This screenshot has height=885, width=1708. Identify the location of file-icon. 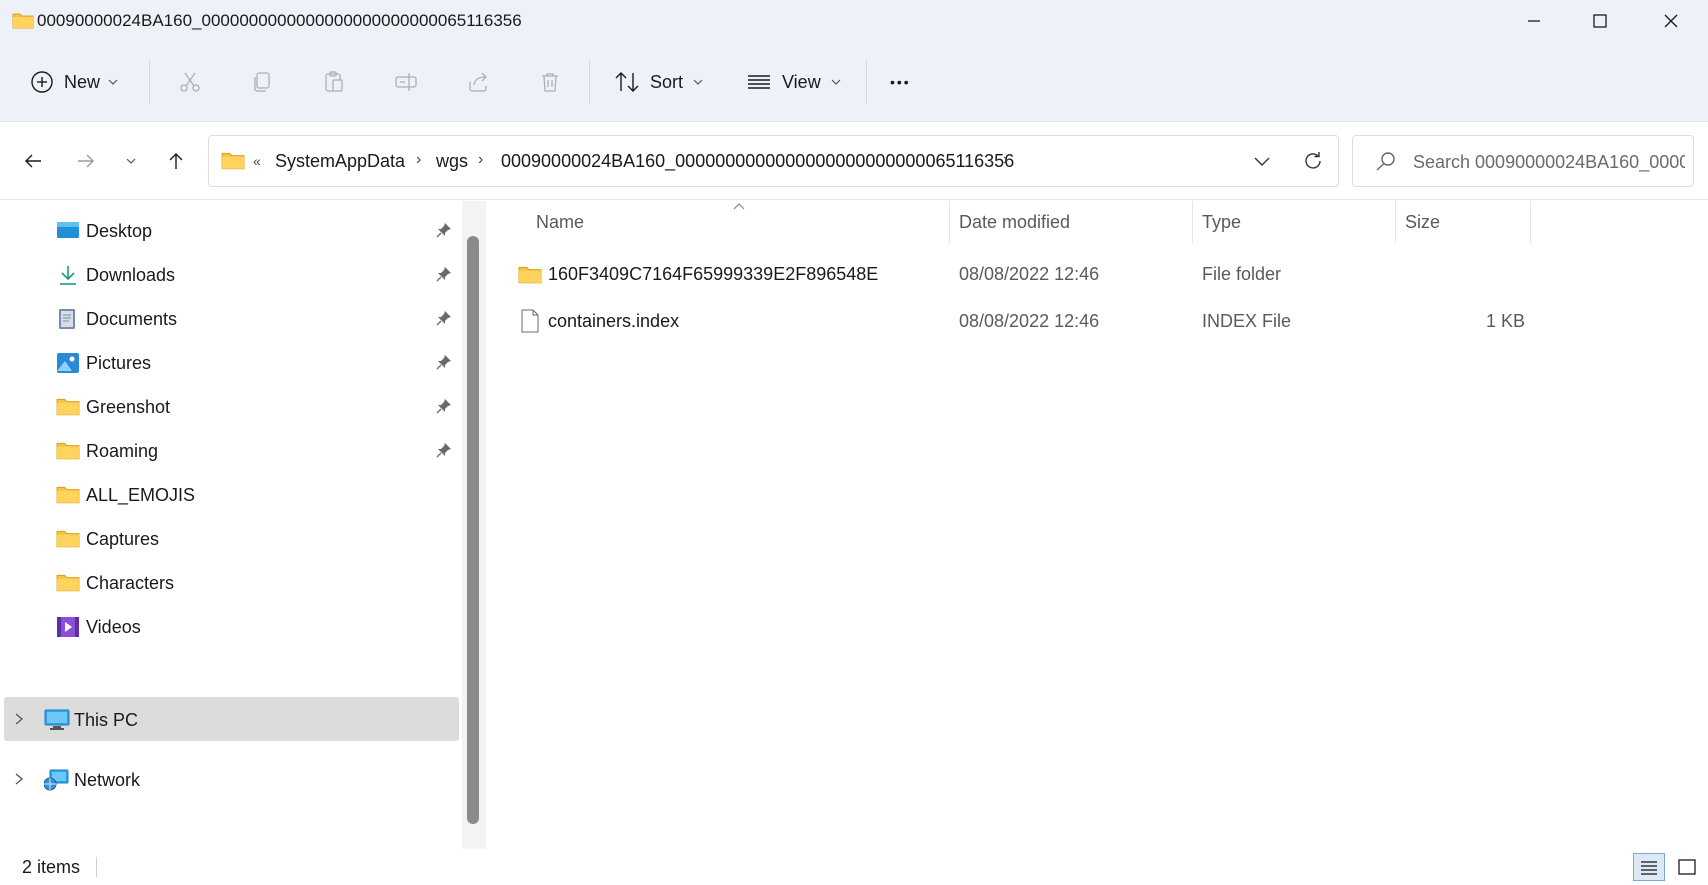
(530, 323).